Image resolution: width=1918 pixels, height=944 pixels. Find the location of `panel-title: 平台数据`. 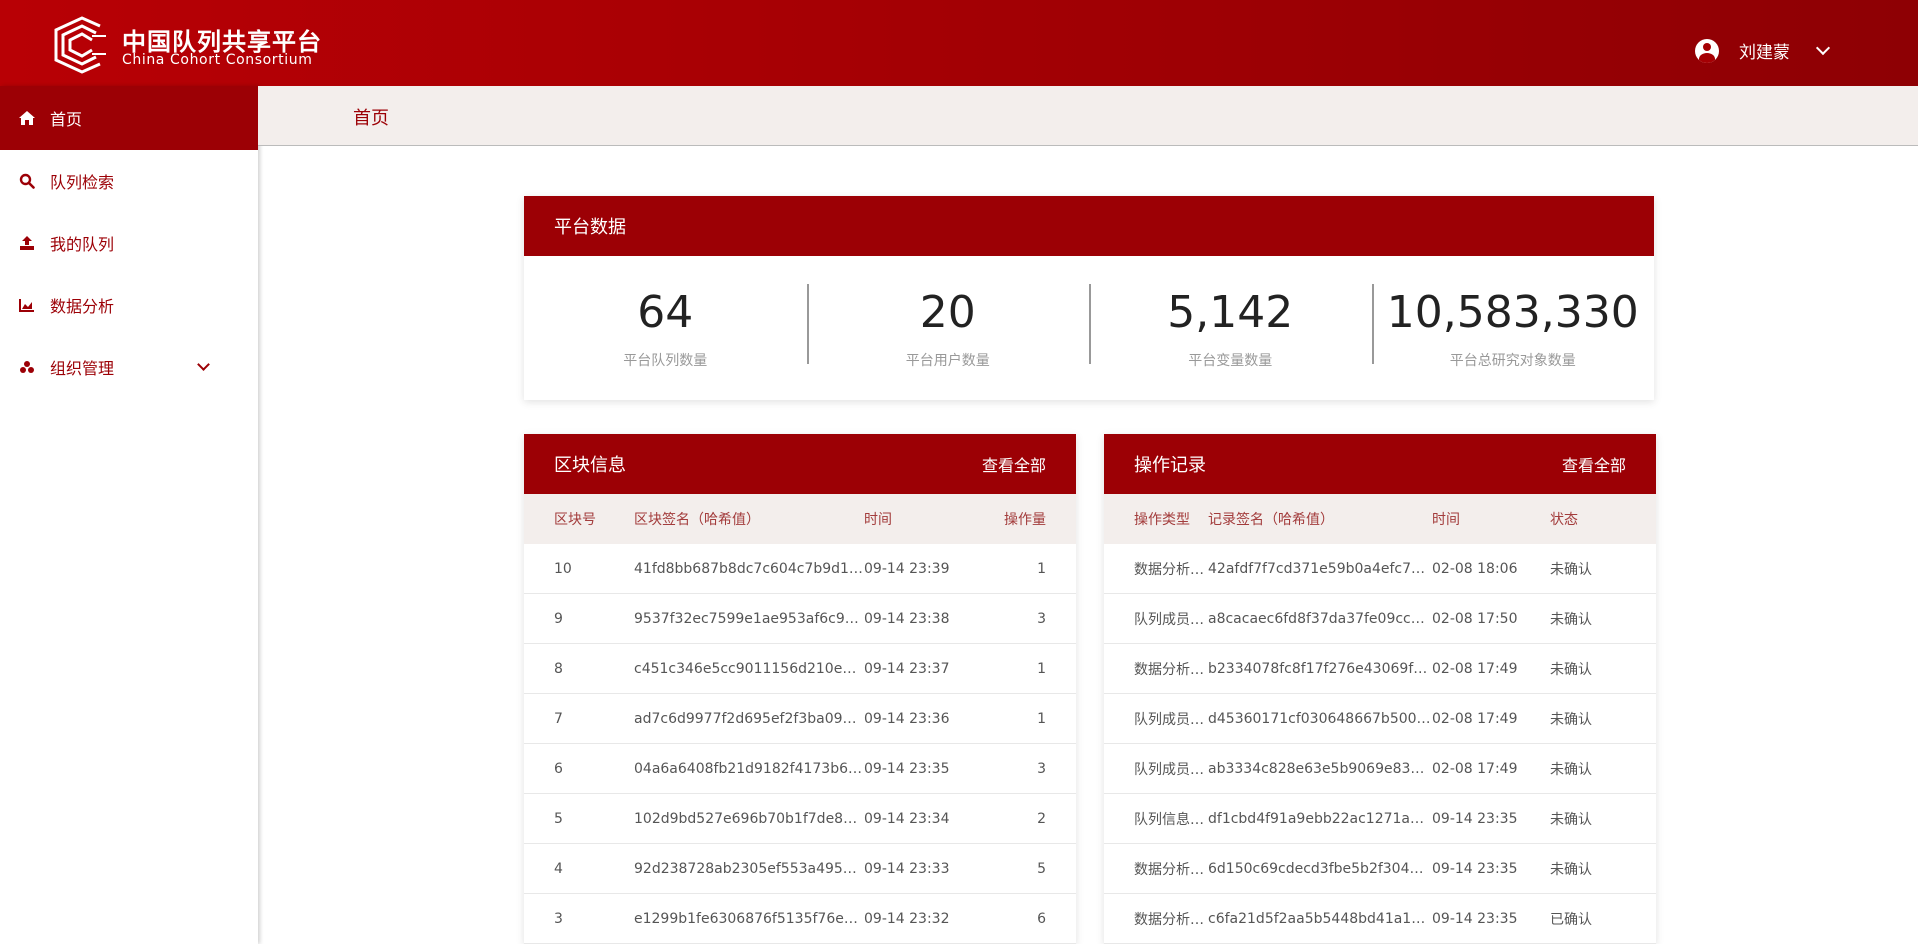

panel-title: 平台数据 is located at coordinates (590, 227).